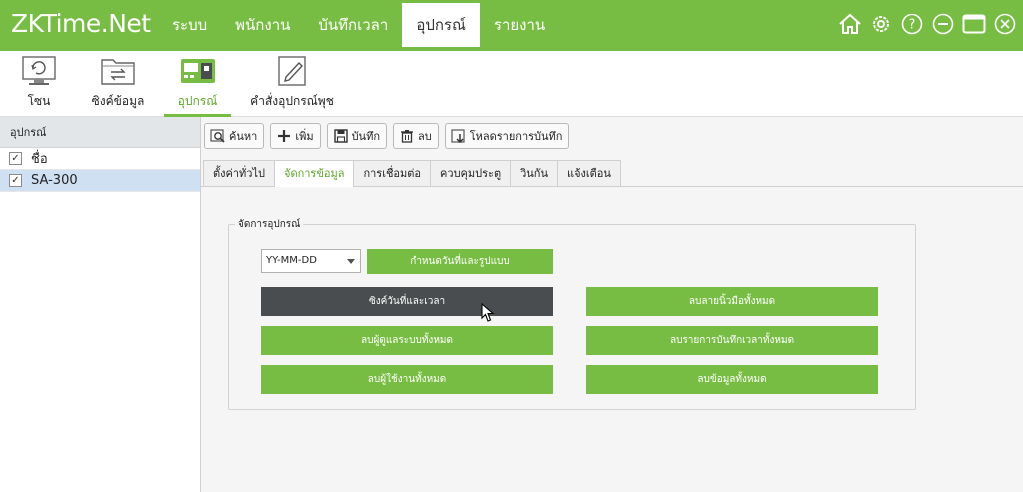  I want to click on delete-button: ลบ, so click(416, 136).